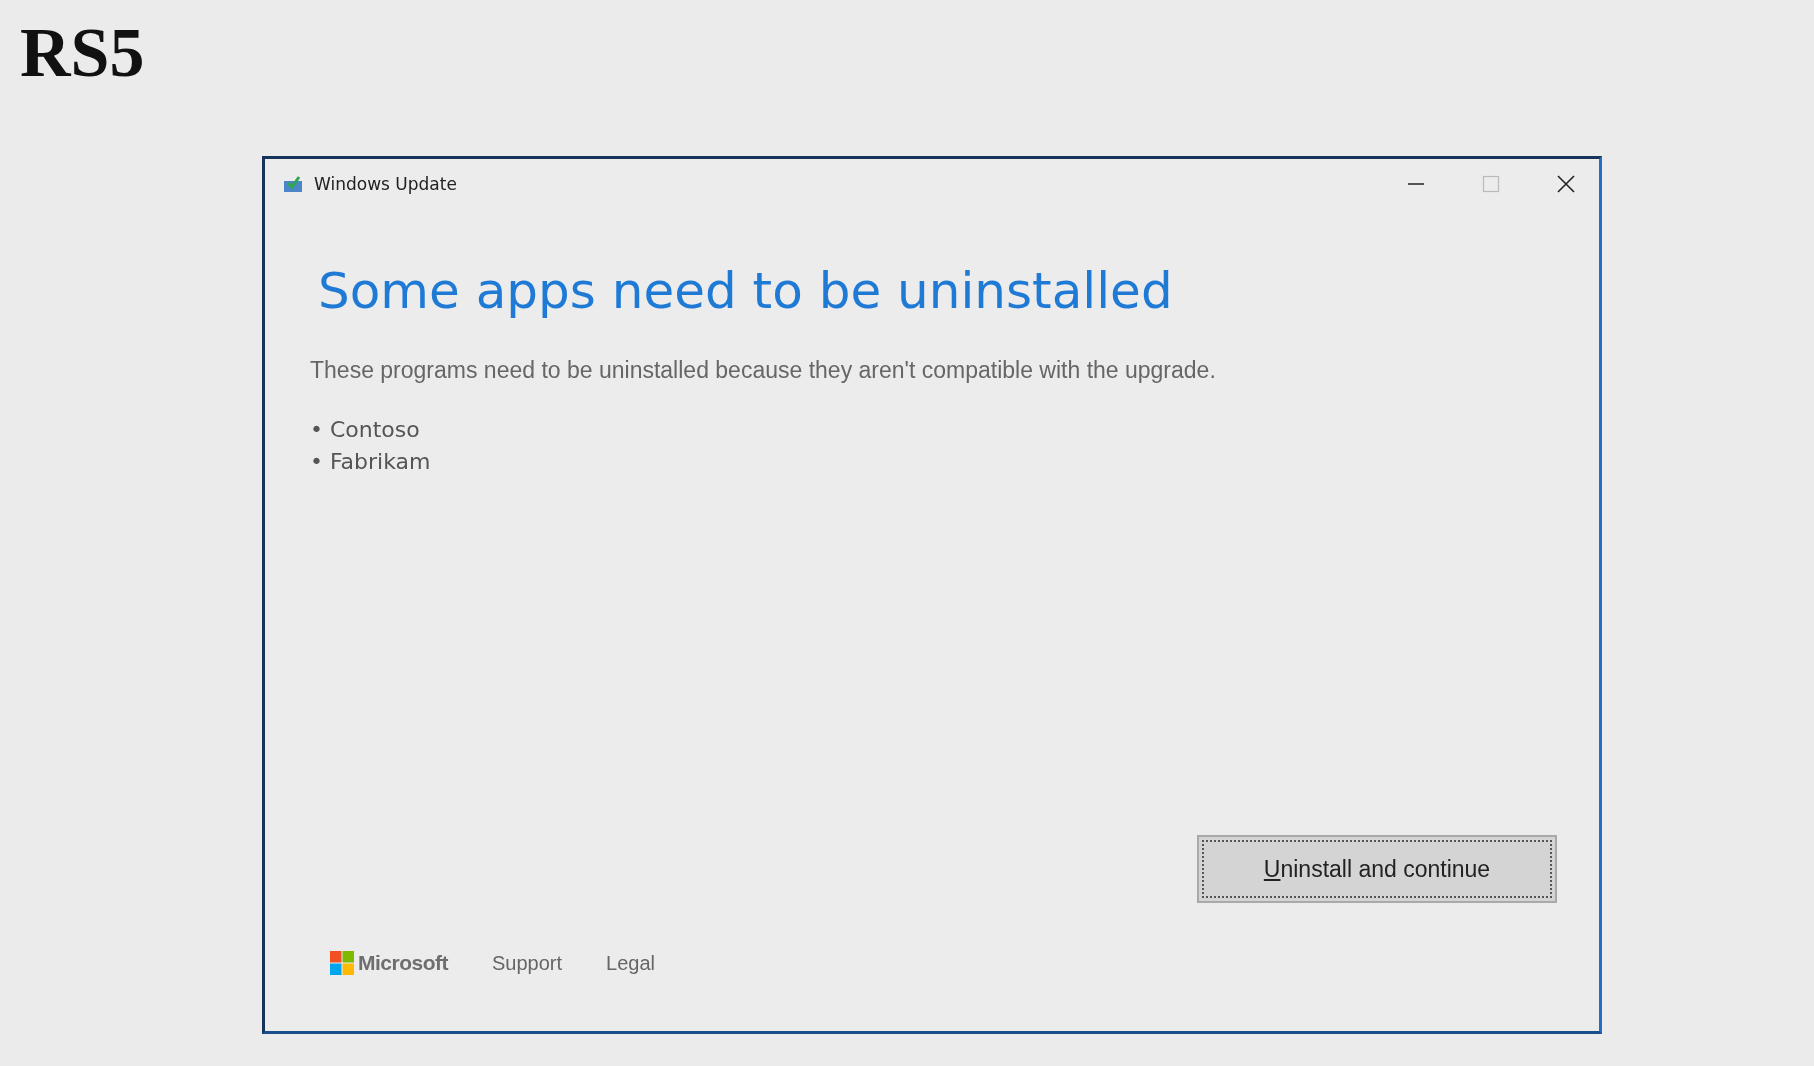  Describe the element at coordinates (1566, 184) in the screenshot. I see `close-icon` at that location.